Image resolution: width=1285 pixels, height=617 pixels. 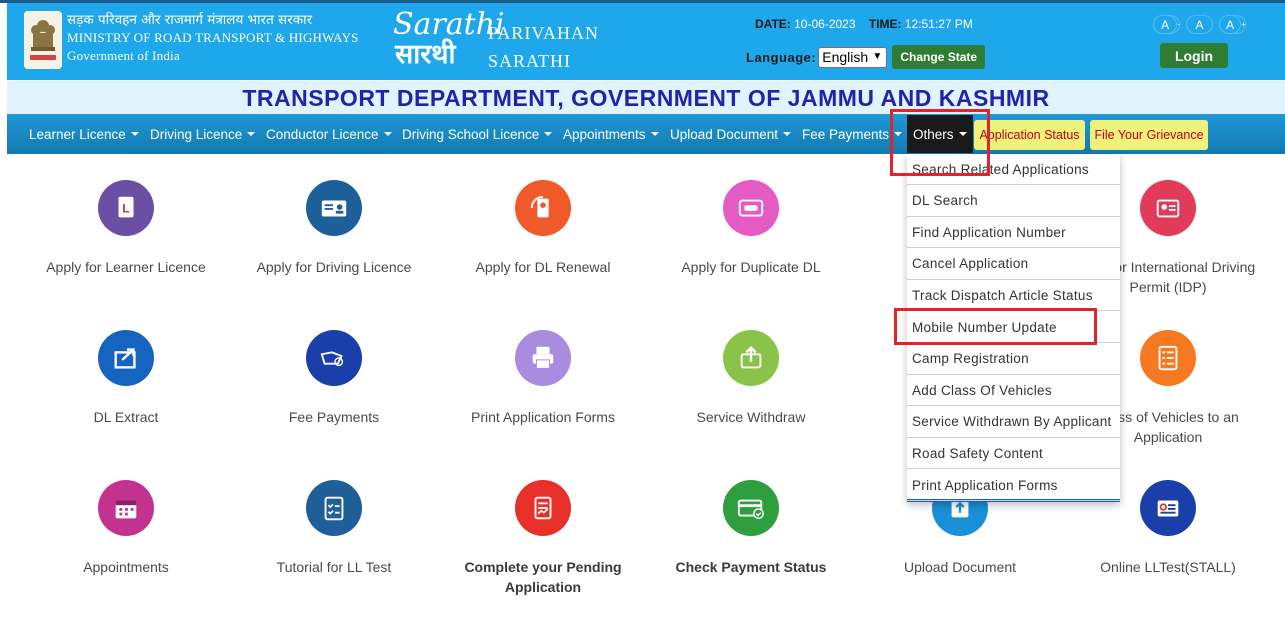 What do you see at coordinates (543, 47) in the screenshot?
I see `brand-name: PARIVAHAN SARATHI` at bounding box center [543, 47].